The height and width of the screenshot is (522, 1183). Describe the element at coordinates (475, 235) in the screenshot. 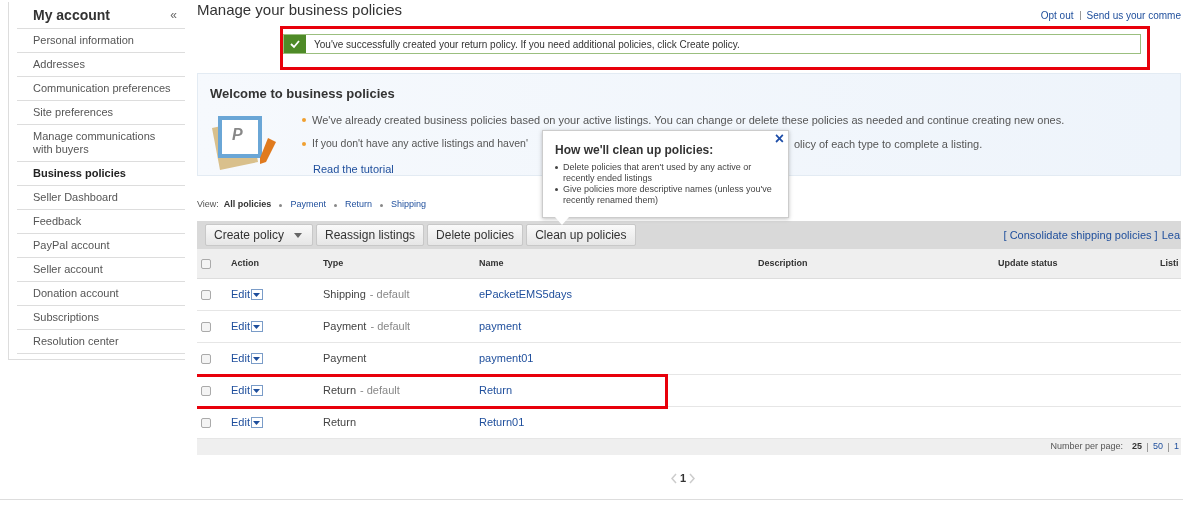

I see `toolbar-button: Delete policies` at that location.